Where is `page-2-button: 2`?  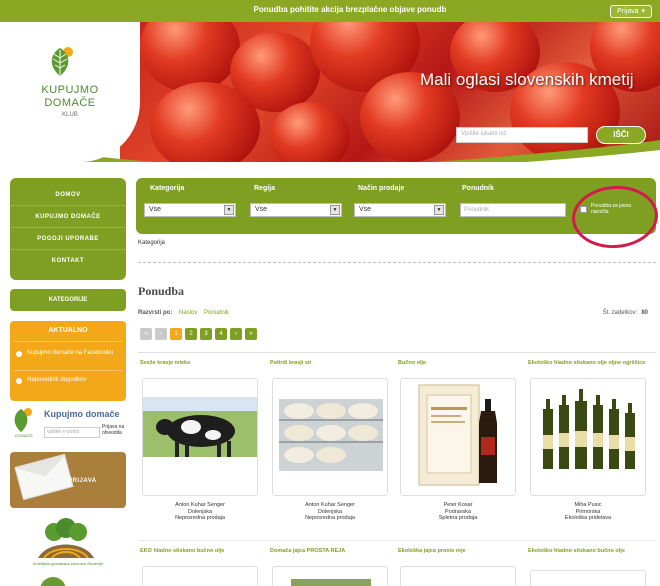
page-2-button: 2 is located at coordinates (191, 334).